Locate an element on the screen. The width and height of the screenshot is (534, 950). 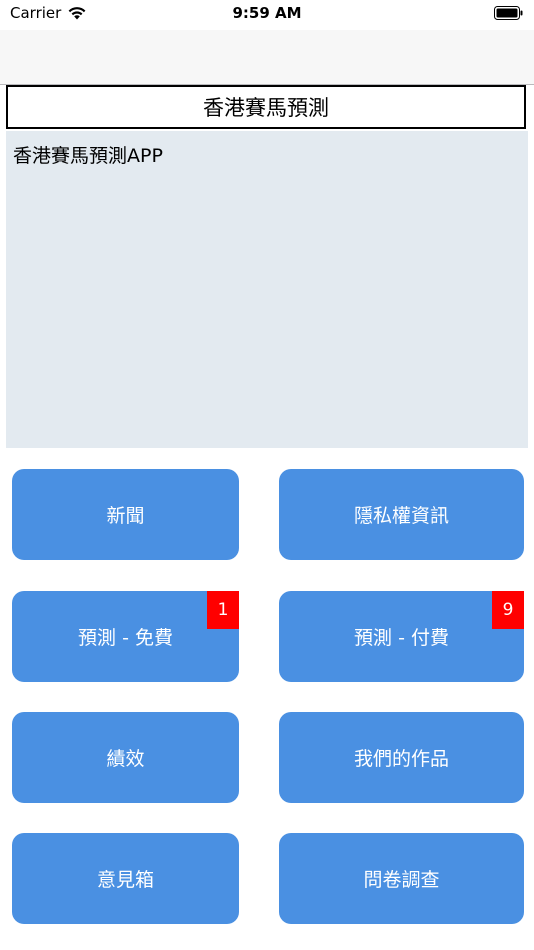
status-time: 9:59 AM is located at coordinates (267, 13).